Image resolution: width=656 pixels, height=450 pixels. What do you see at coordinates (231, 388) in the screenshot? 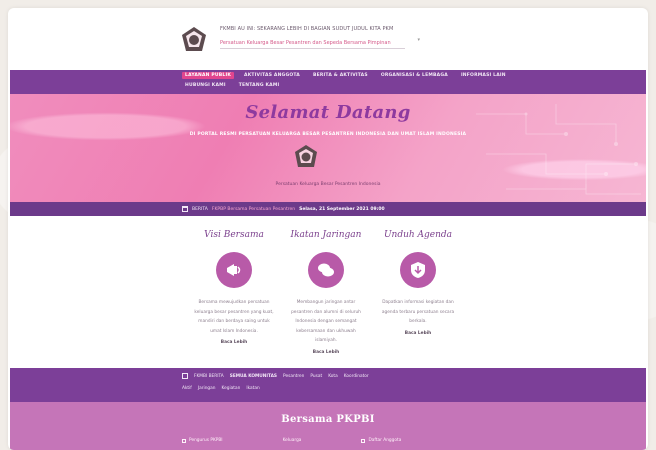
I see `link-item: Kegiatan` at bounding box center [231, 388].